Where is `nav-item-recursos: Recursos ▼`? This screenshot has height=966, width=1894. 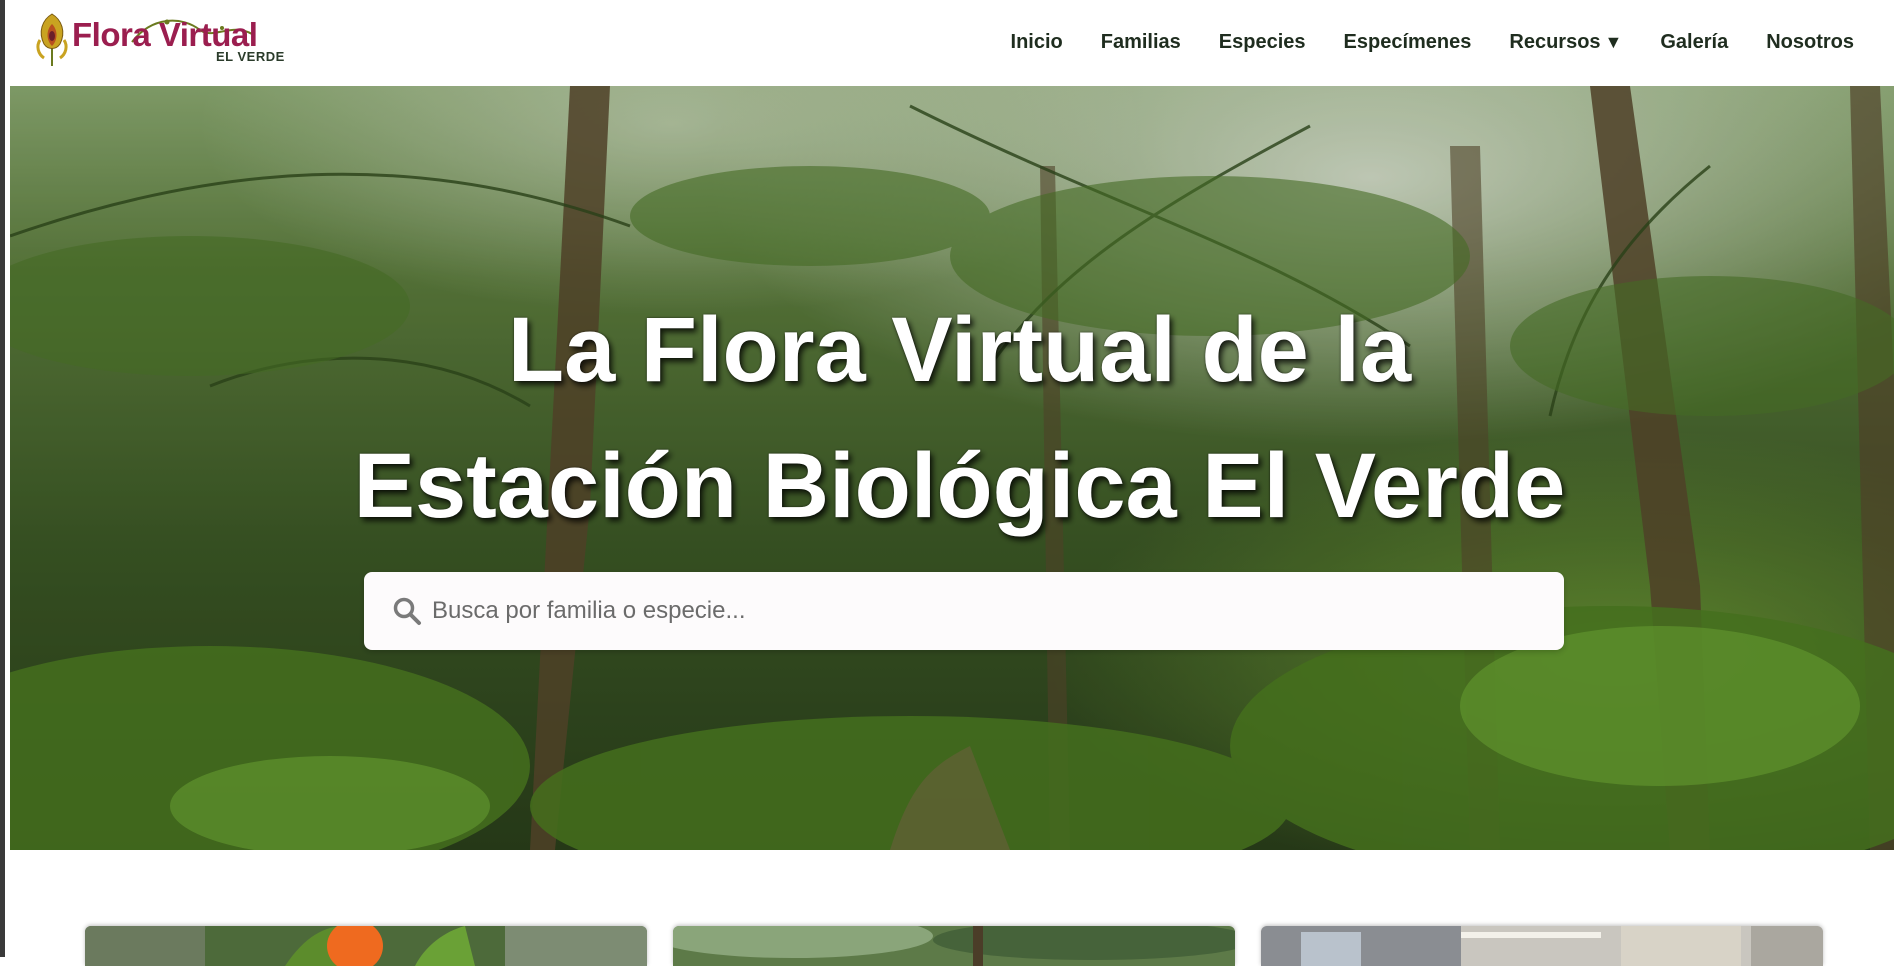
nav-item-recursos: Recursos ▼ is located at coordinates (1565, 42).